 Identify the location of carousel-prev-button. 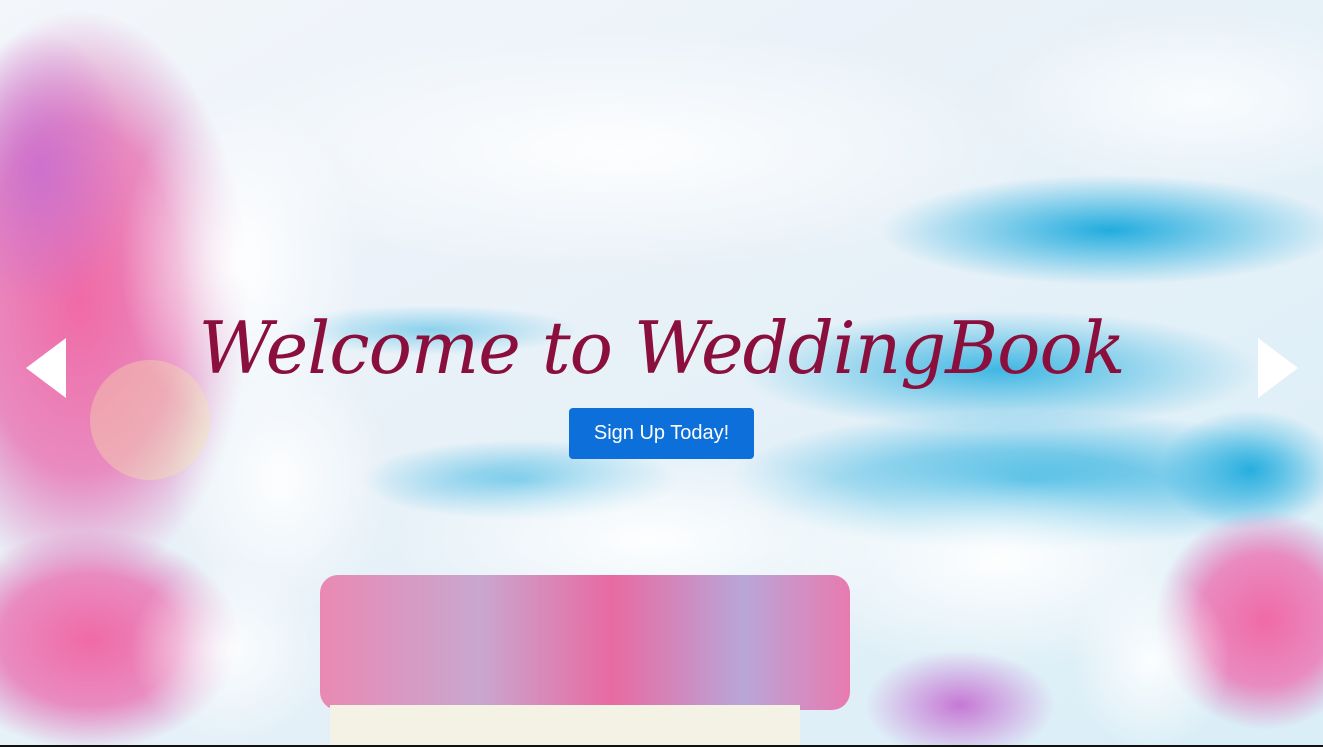
(46, 368).